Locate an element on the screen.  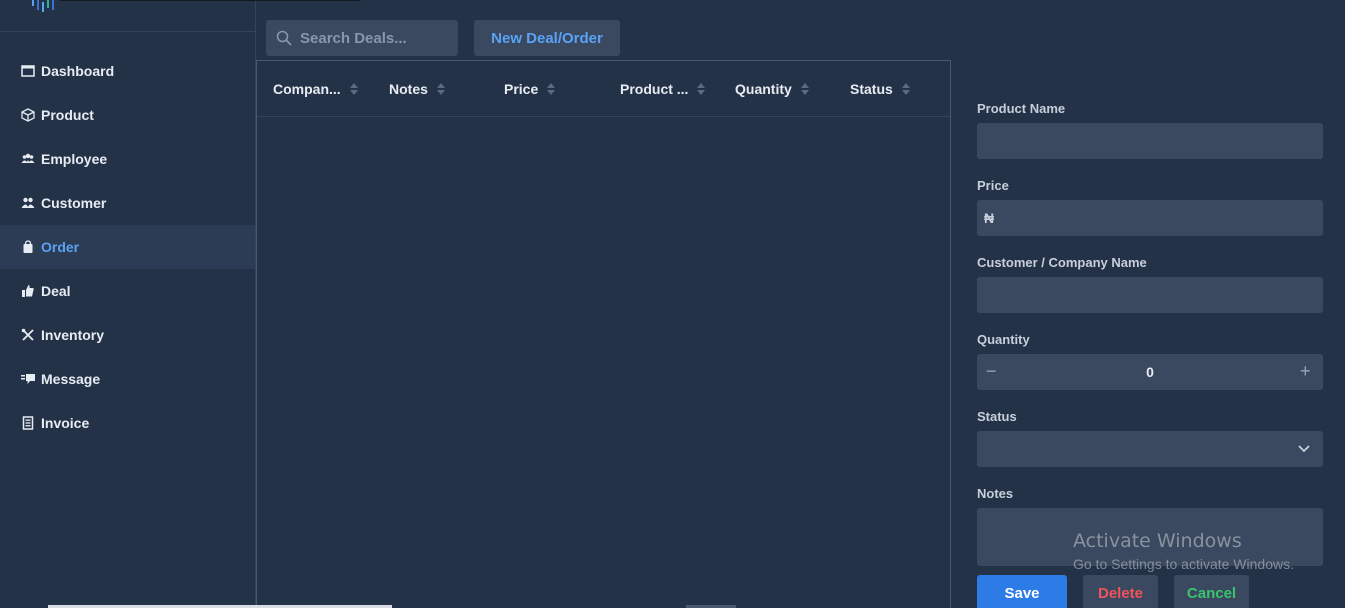
sidebar-item-label: Employee is located at coordinates (74, 159).